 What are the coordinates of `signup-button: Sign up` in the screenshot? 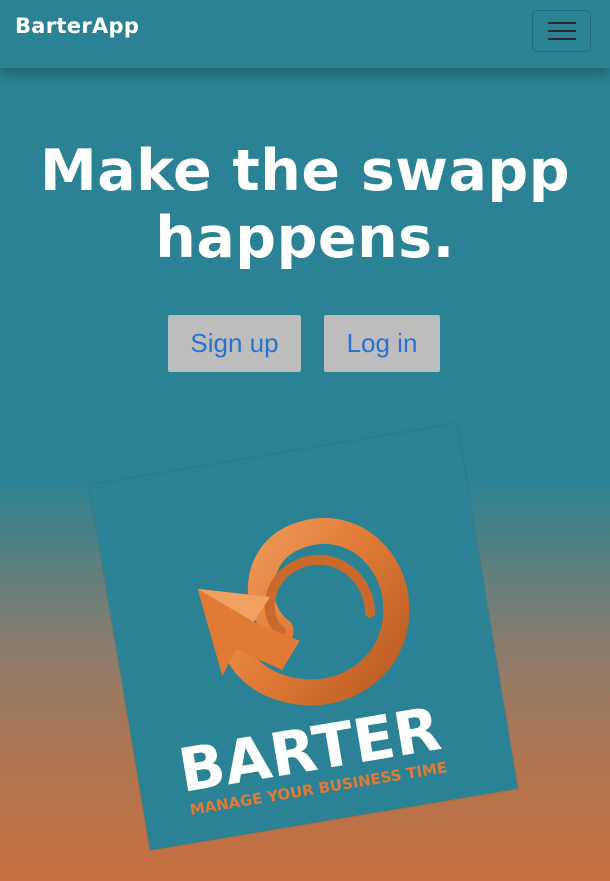 It's located at (234, 343).